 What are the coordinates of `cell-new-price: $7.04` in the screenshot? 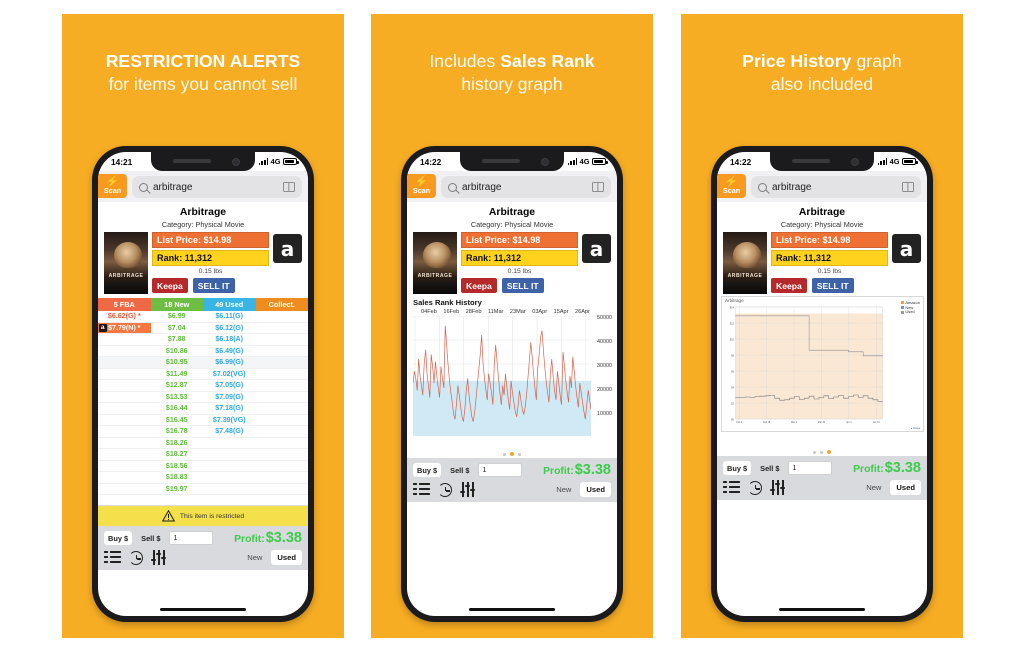 It's located at (176, 327).